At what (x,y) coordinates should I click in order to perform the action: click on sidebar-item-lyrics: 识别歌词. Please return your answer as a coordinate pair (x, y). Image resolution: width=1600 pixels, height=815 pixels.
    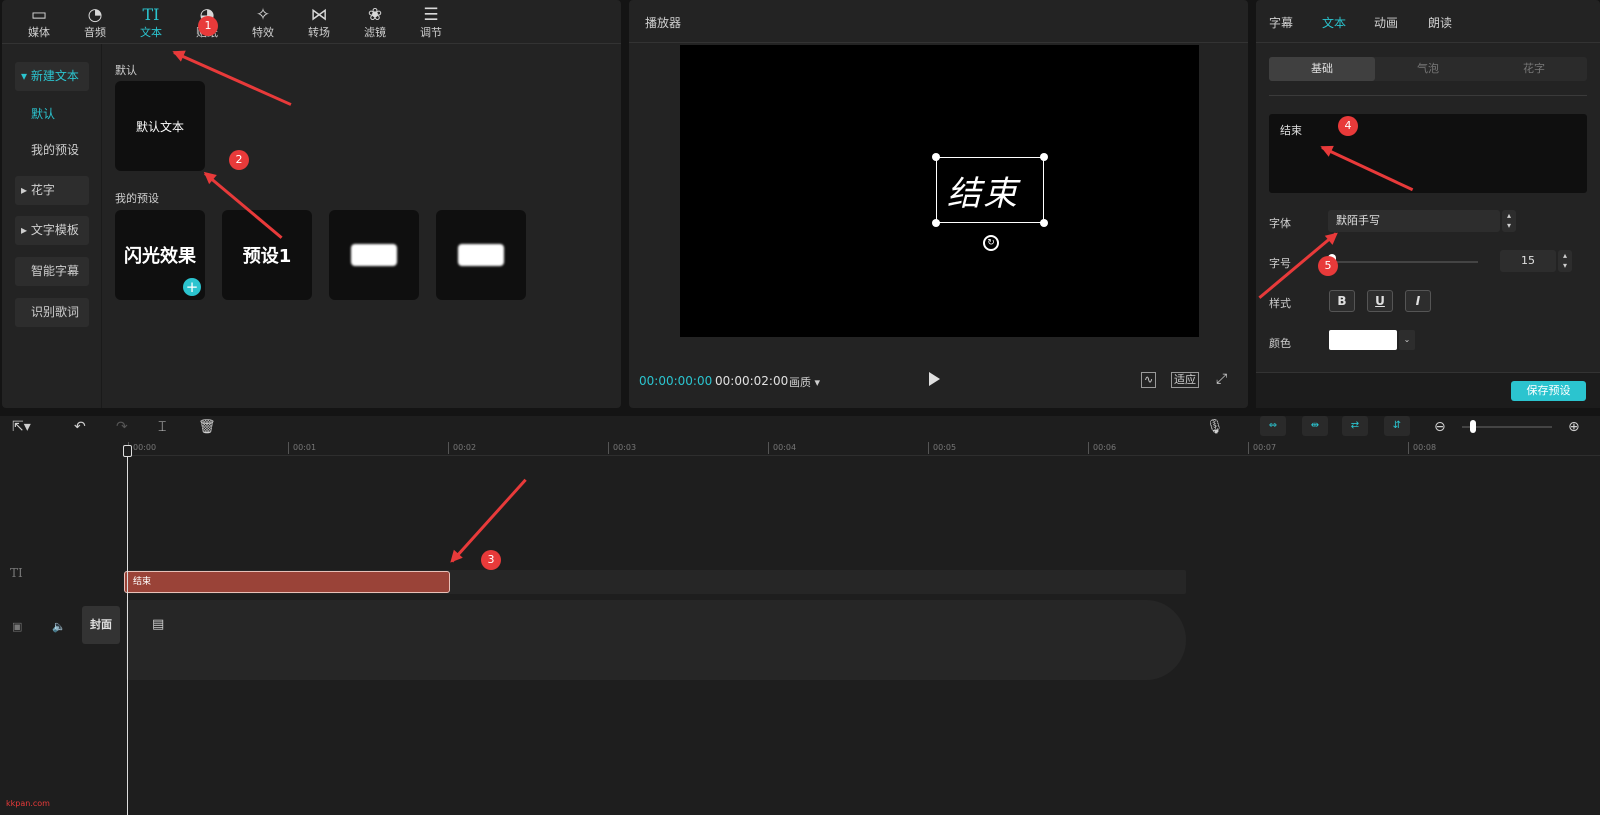
    Looking at the image, I should click on (52, 312).